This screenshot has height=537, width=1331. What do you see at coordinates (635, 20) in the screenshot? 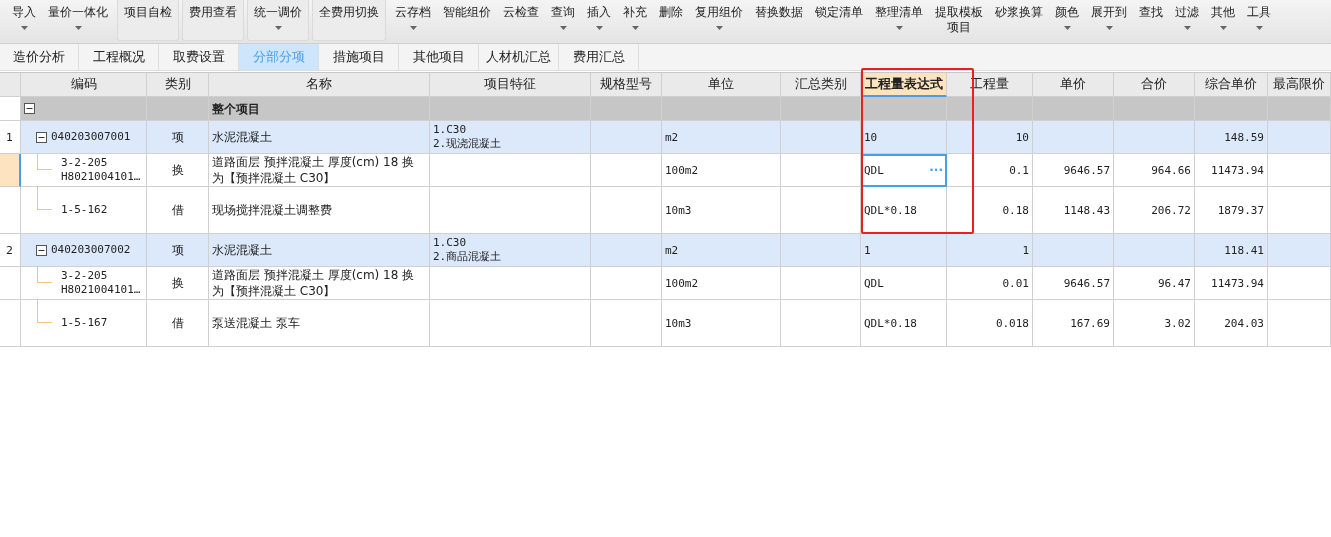
I see `toolbar-button: 补充` at bounding box center [635, 20].